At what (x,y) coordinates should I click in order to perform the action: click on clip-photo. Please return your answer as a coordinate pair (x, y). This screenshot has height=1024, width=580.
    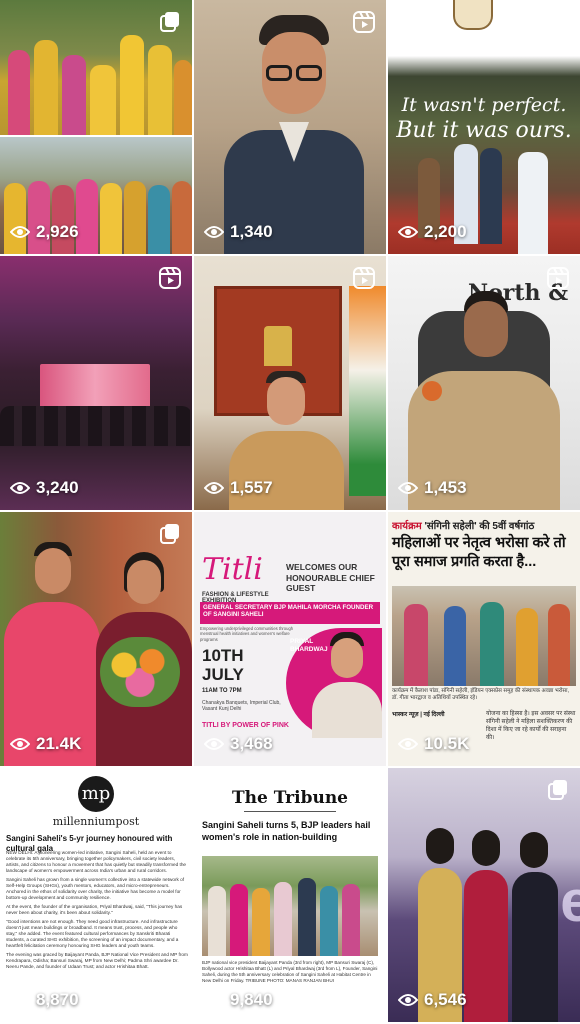
    Looking at the image, I should click on (484, 636).